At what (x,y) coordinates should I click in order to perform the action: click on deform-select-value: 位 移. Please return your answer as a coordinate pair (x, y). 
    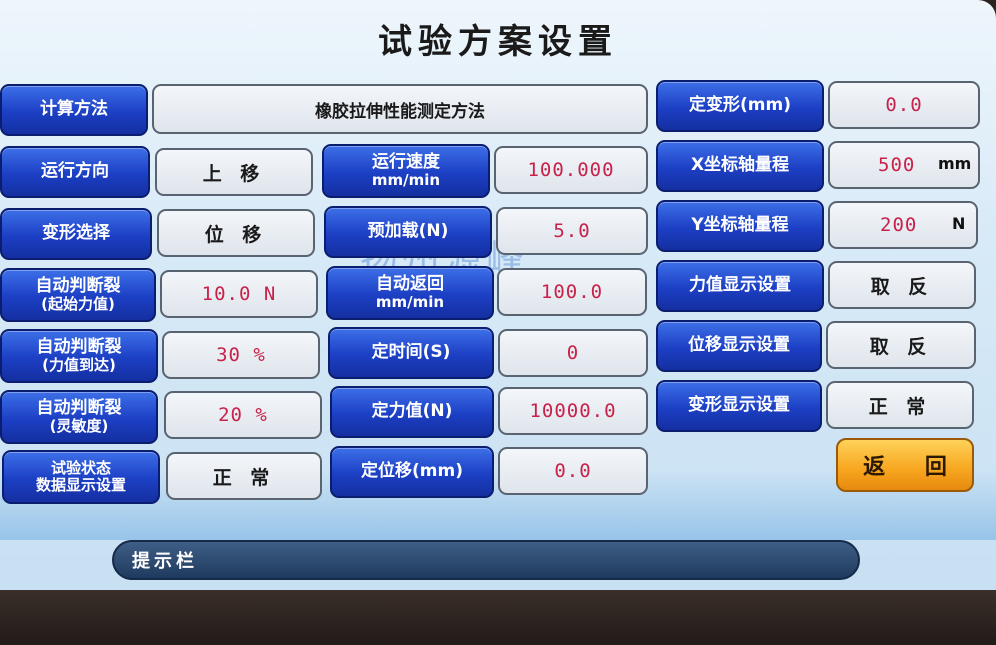
    Looking at the image, I should click on (236, 234).